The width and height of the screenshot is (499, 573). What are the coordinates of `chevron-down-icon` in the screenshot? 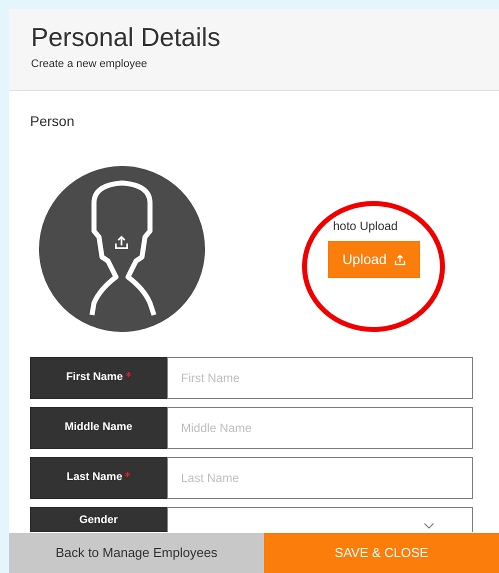 It's located at (429, 526).